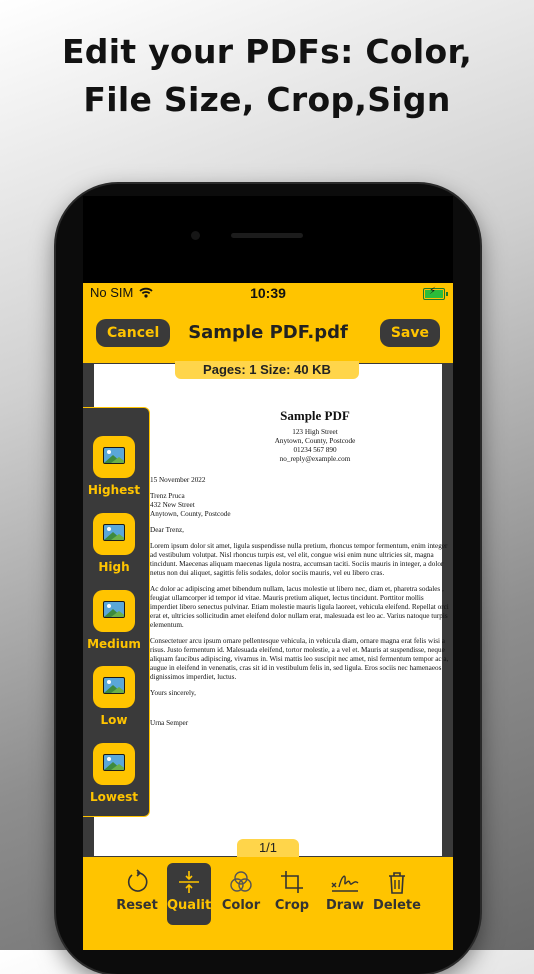 The height and width of the screenshot is (974, 534). What do you see at coordinates (397, 883) in the screenshot?
I see `trash-icon` at bounding box center [397, 883].